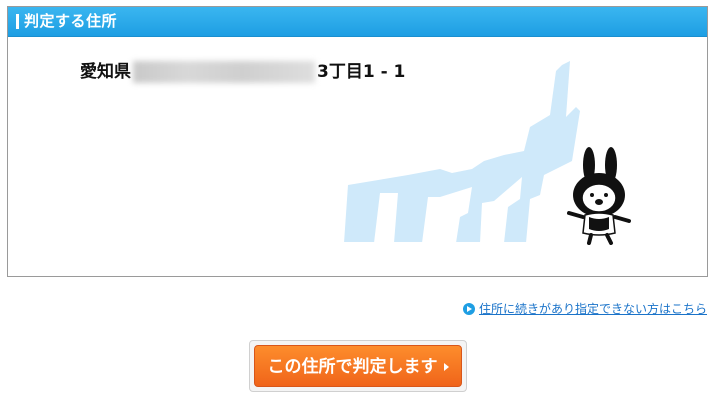  Describe the element at coordinates (71, 21) in the screenshot. I see `panel-title: 判定する住所` at that location.